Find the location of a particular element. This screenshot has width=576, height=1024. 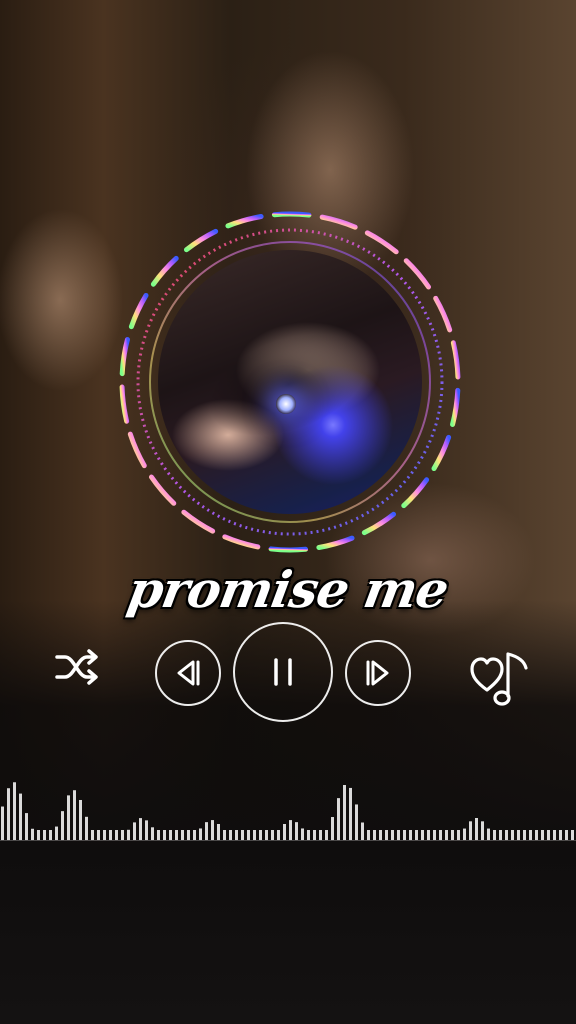

shuffle-button is located at coordinates (77, 667).